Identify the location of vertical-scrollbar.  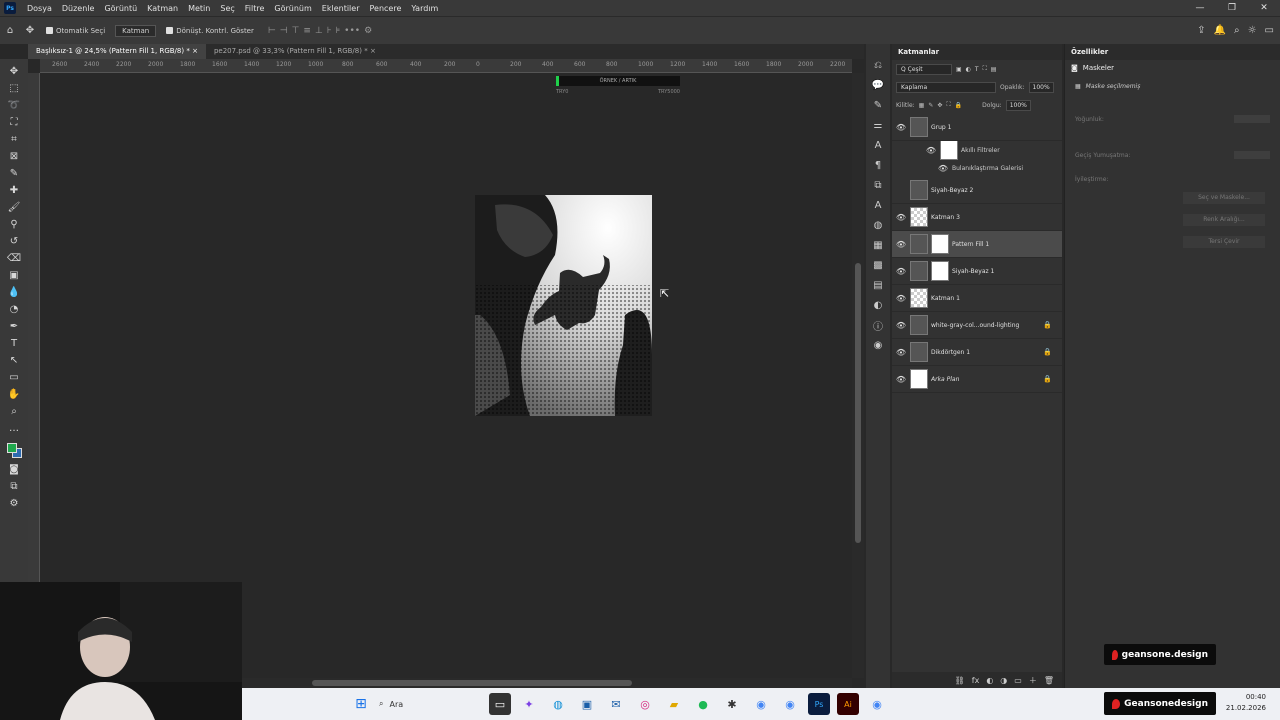
(858, 375).